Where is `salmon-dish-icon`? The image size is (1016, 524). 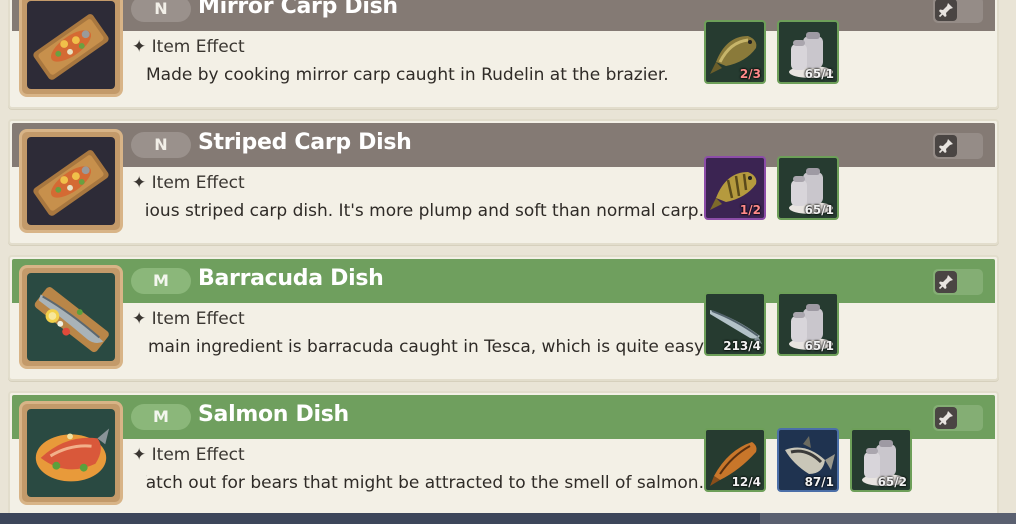
salmon-dish-icon is located at coordinates (72, 455).